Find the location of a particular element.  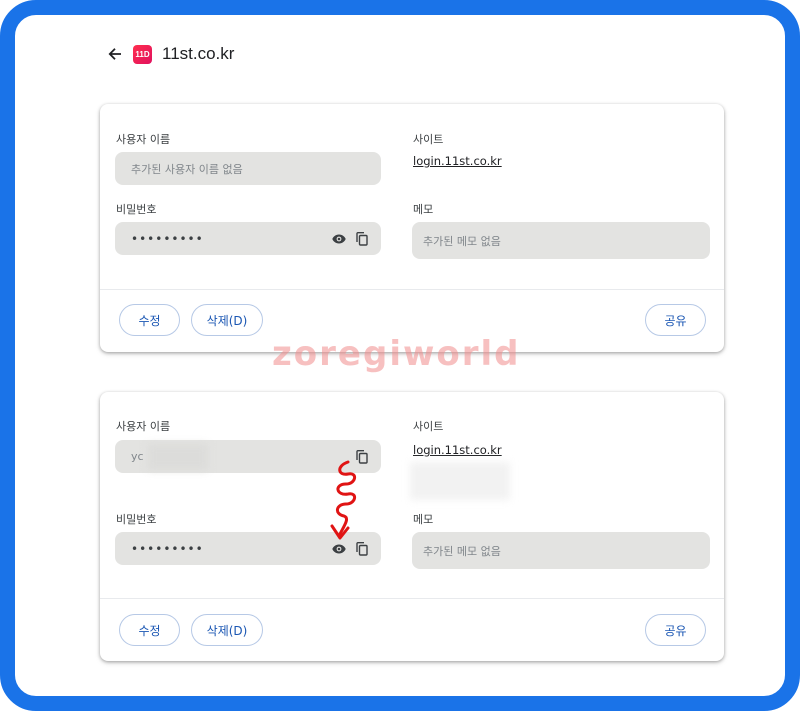

watermark-text: zoregiworld is located at coordinates (396, 354).